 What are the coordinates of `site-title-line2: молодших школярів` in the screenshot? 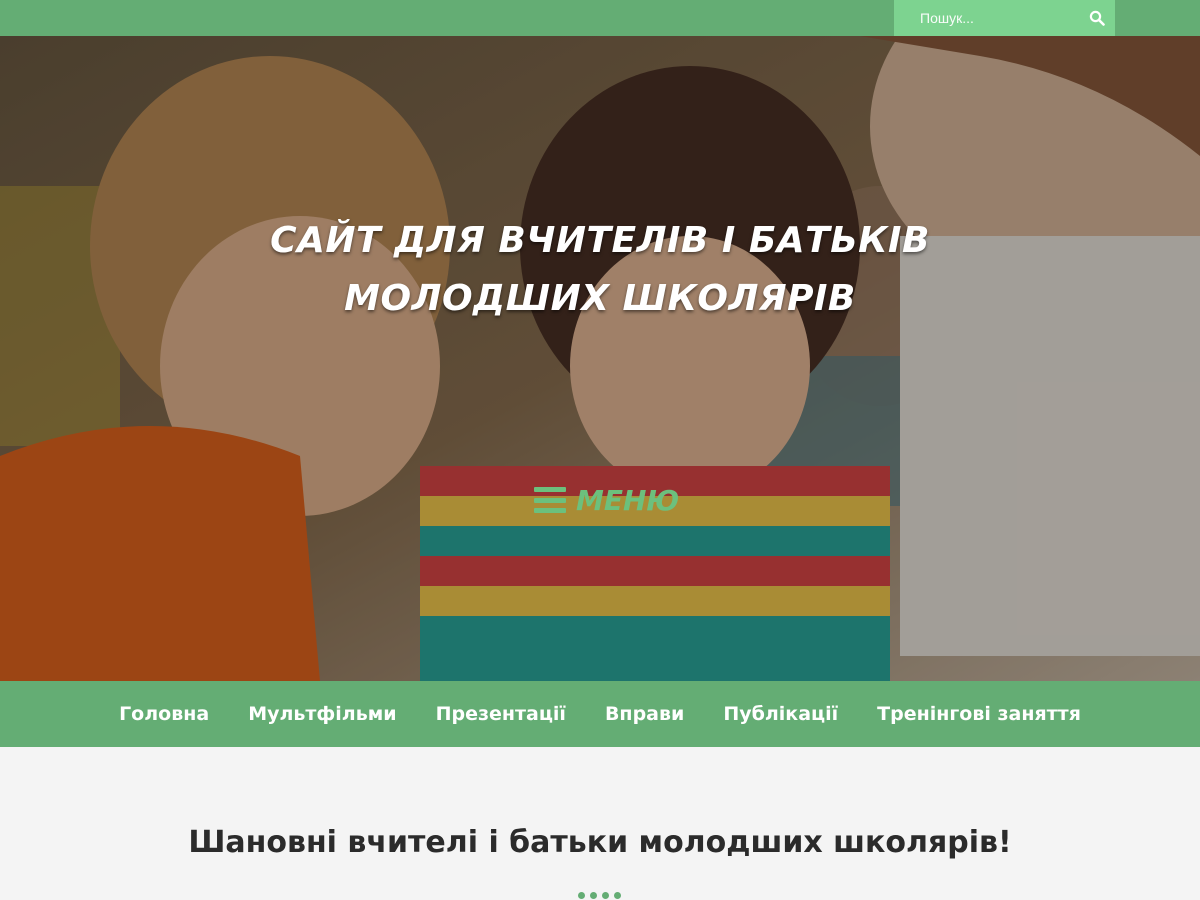 It's located at (600, 298).